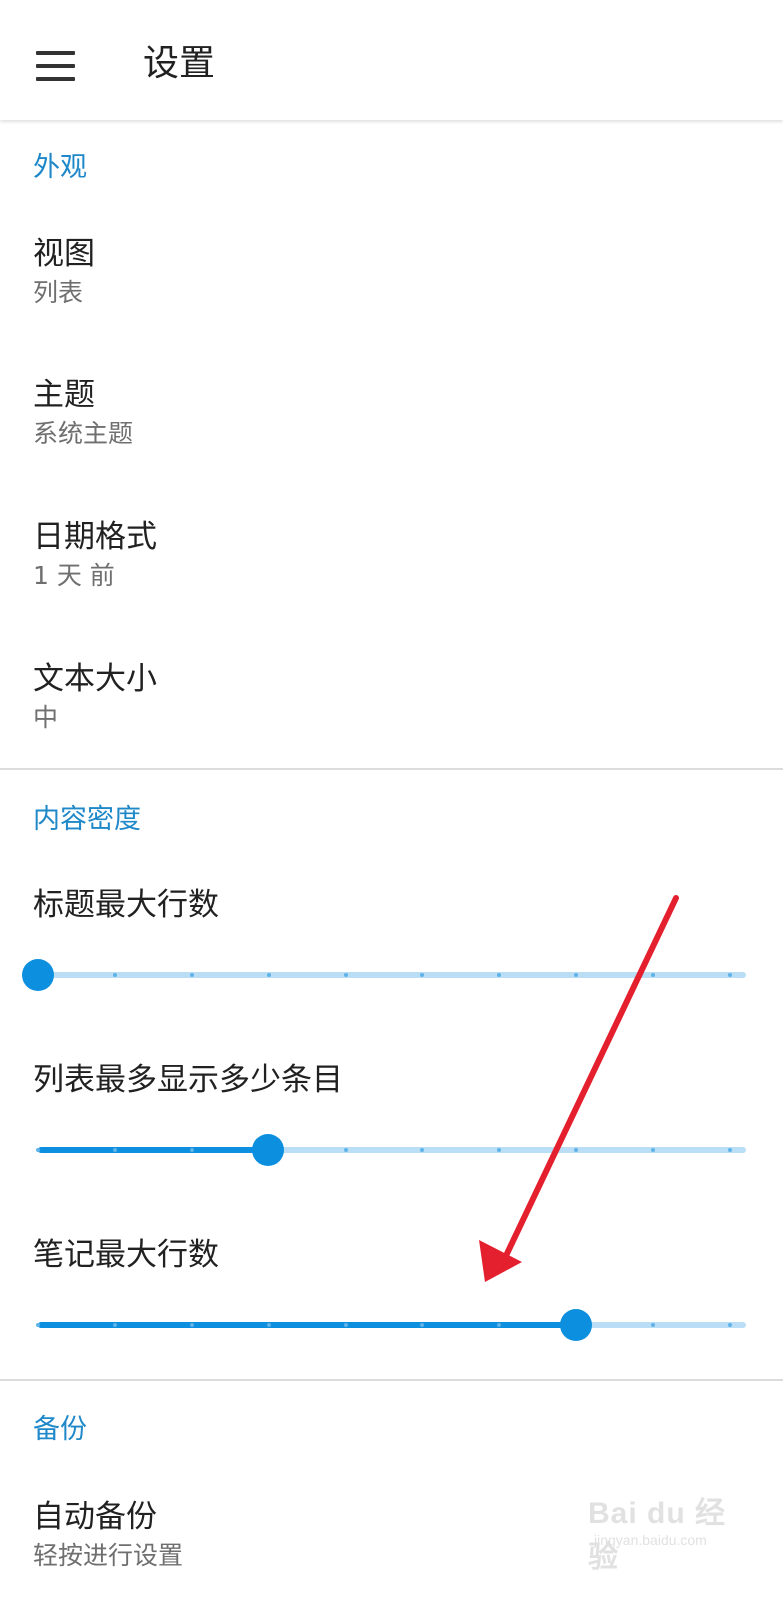 The height and width of the screenshot is (1600, 783). I want to click on pref-item-view: 视图 列表, so click(391, 290).